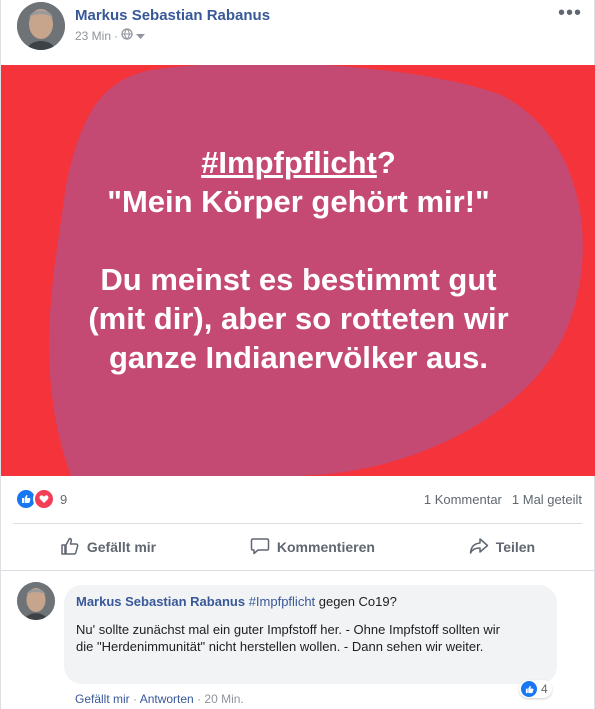  Describe the element at coordinates (298, 357) in the screenshot. I see `banner-line-5: ganze Indianervölker aus.` at that location.